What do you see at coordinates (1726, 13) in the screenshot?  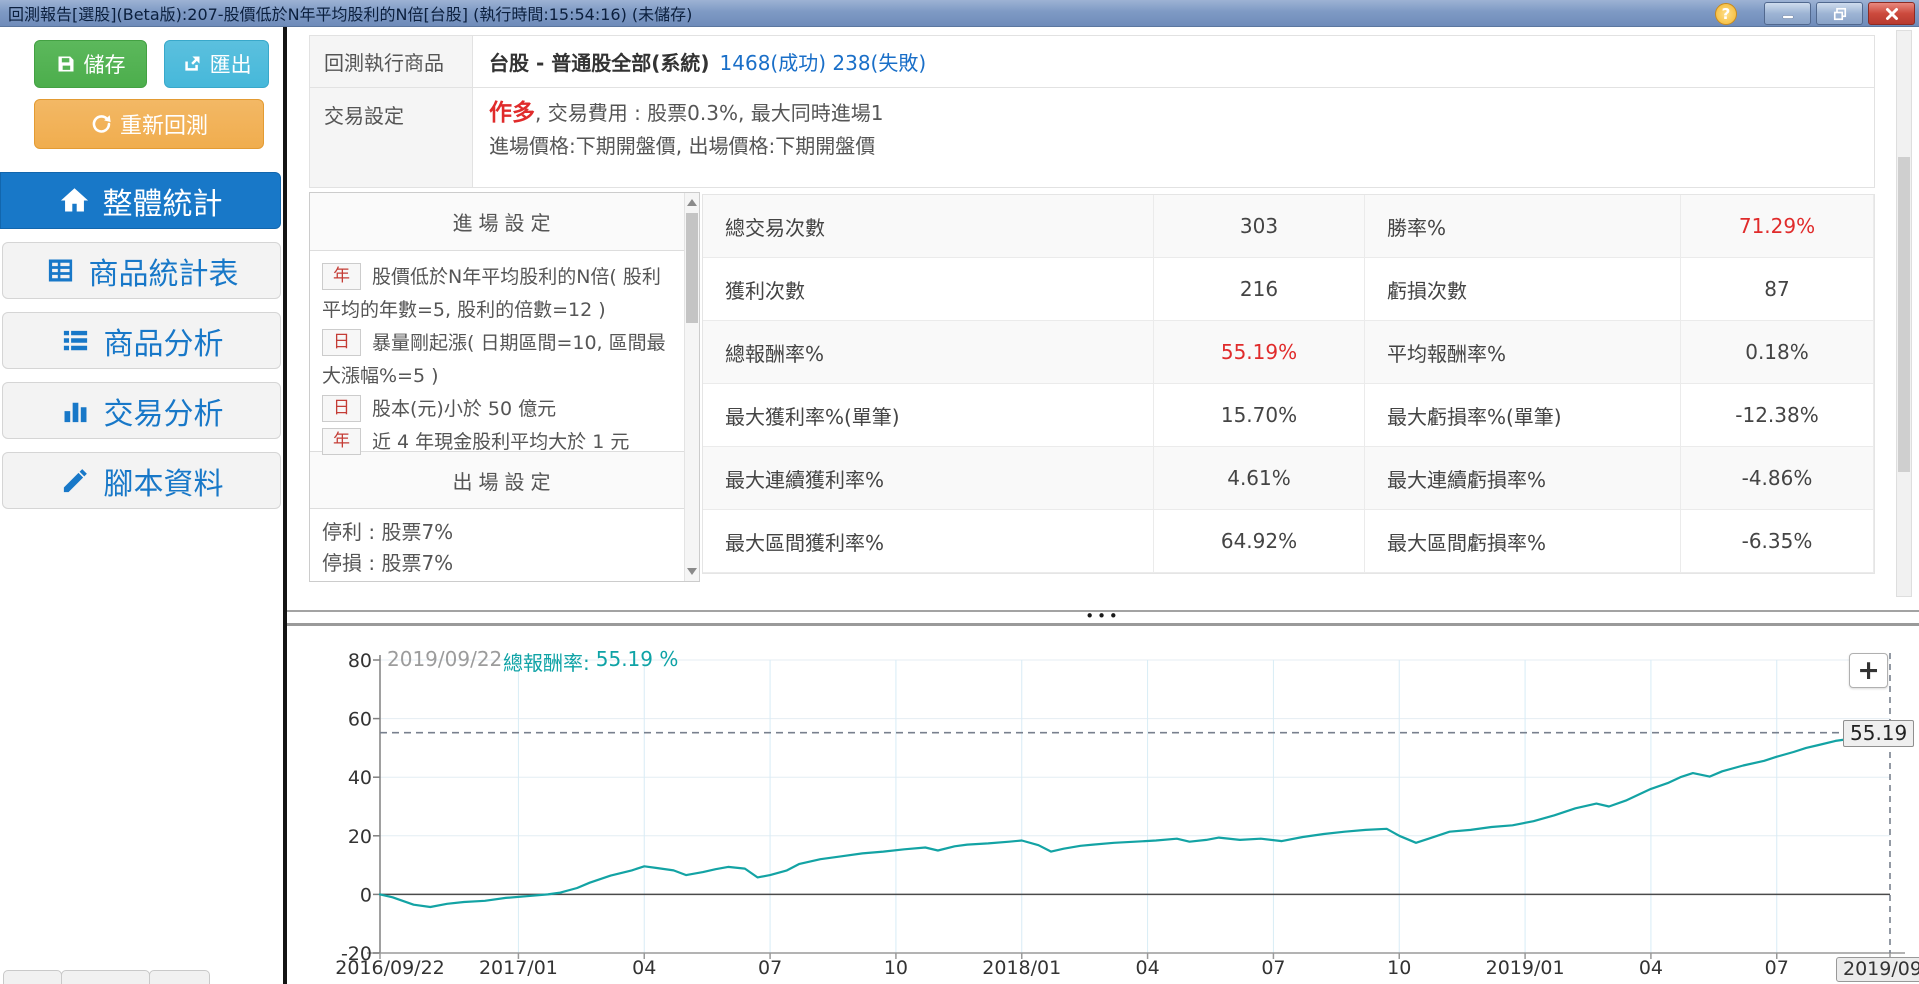 I see `help-button: ?` at bounding box center [1726, 13].